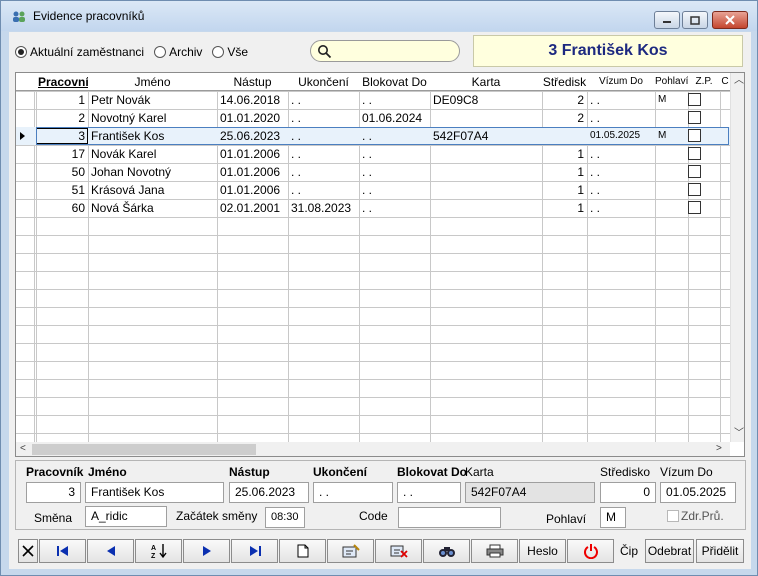 Image resolution: width=758 pixels, height=576 pixels. Describe the element at coordinates (129, 118) in the screenshot. I see `cell-name: Novotný Karel` at that location.